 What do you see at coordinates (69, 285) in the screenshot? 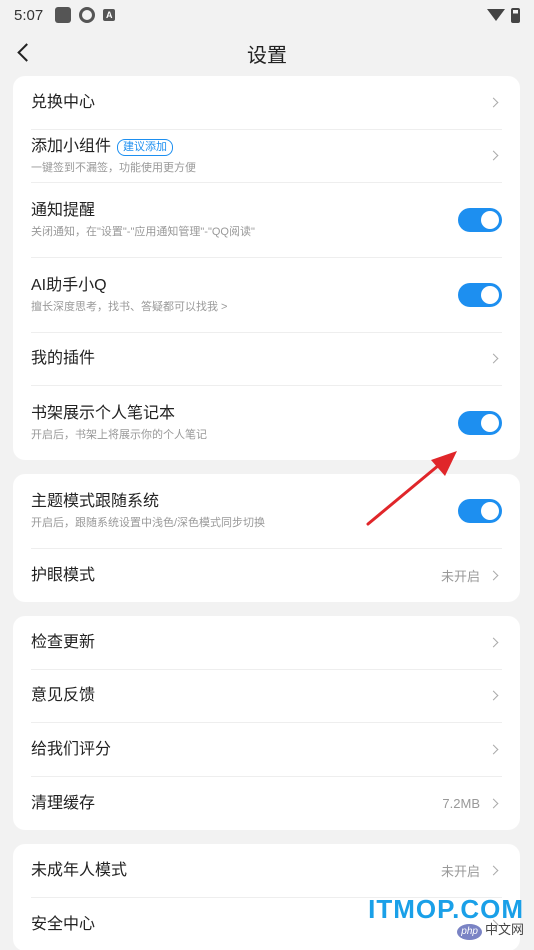
I see `row-title: AI助手小Q` at bounding box center [69, 285].